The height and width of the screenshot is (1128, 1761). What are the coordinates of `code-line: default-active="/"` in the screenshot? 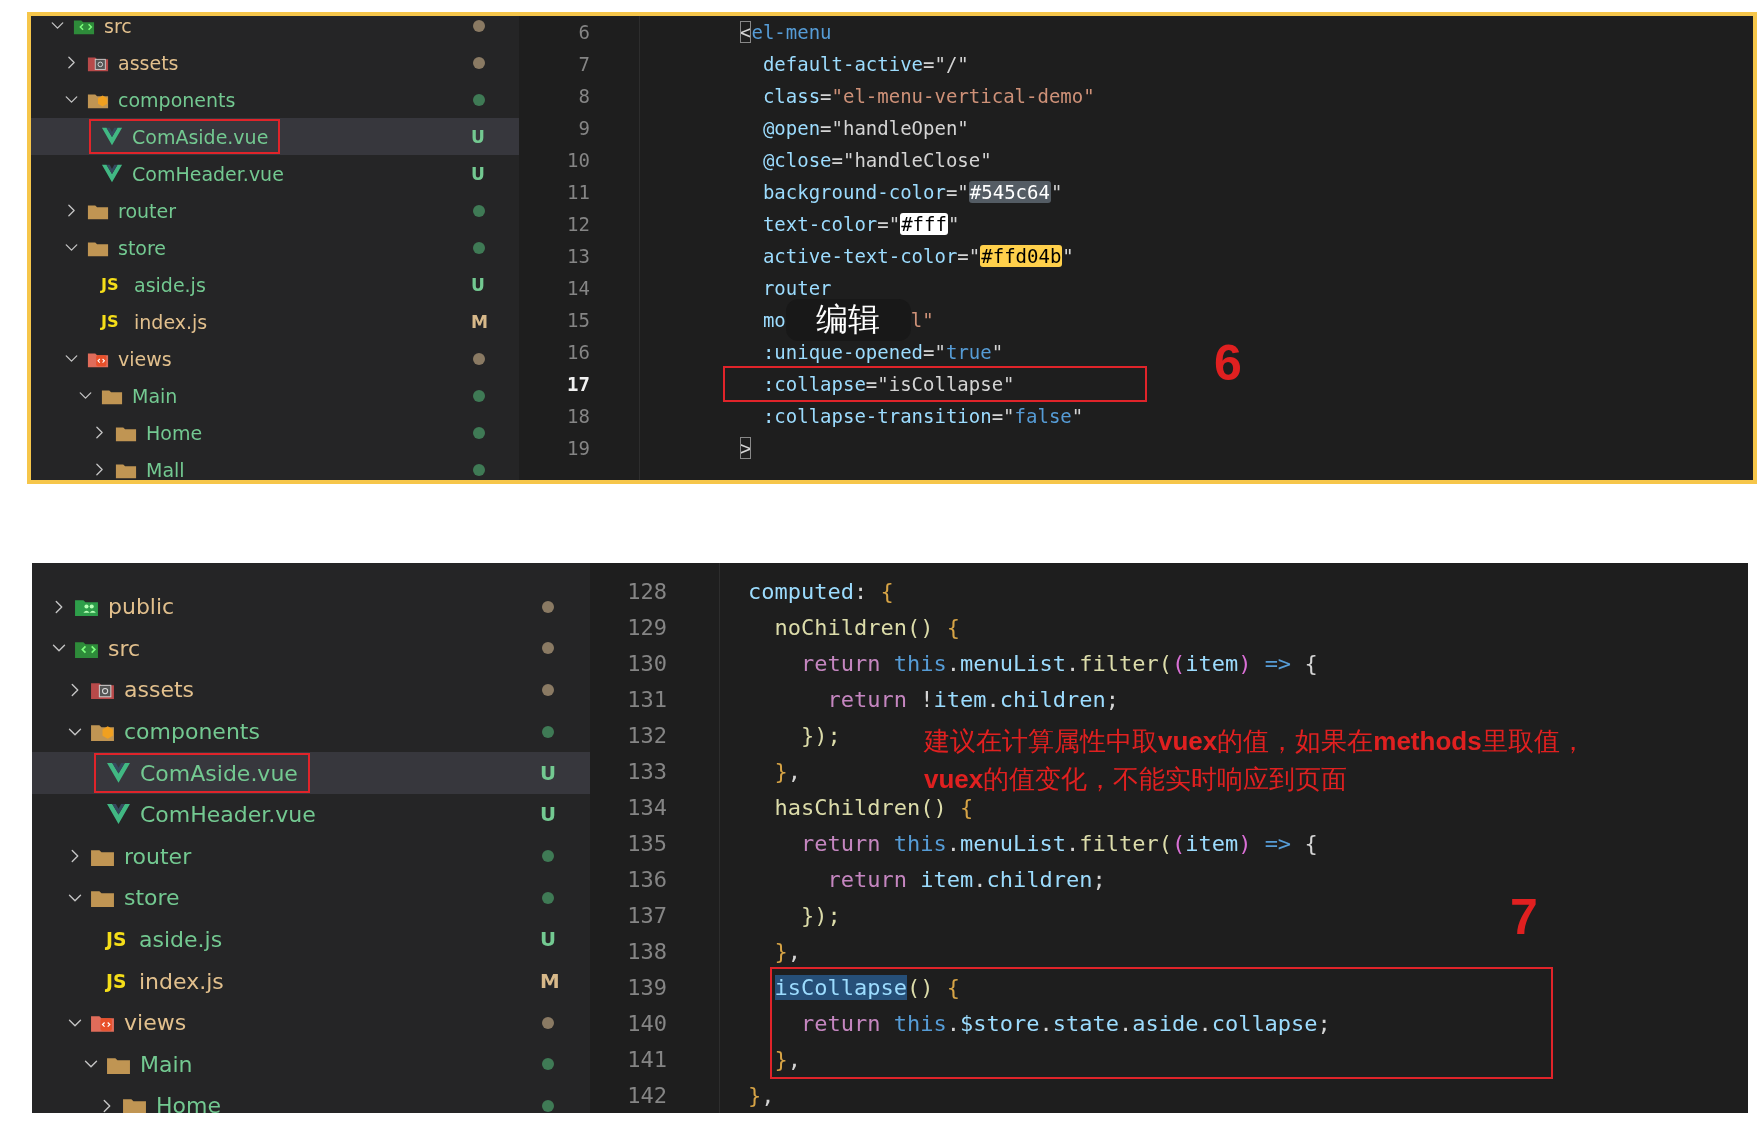 It's located at (865, 64).